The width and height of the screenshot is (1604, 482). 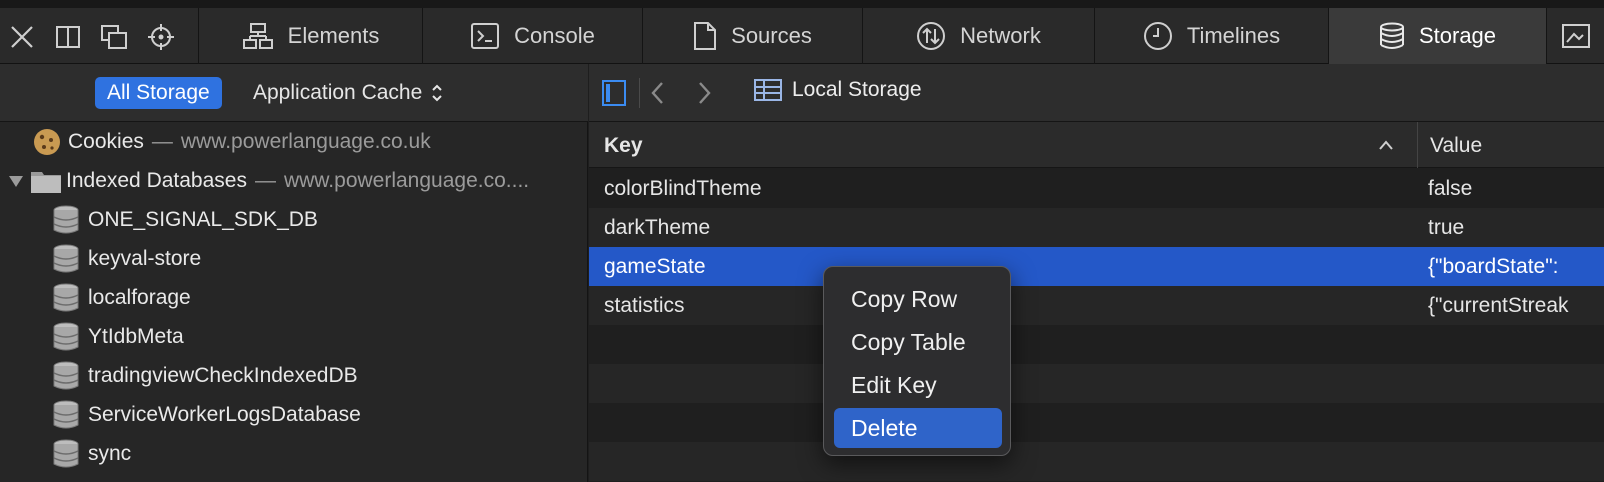 What do you see at coordinates (106, 141) in the screenshot?
I see `cookies-label: Cookies` at bounding box center [106, 141].